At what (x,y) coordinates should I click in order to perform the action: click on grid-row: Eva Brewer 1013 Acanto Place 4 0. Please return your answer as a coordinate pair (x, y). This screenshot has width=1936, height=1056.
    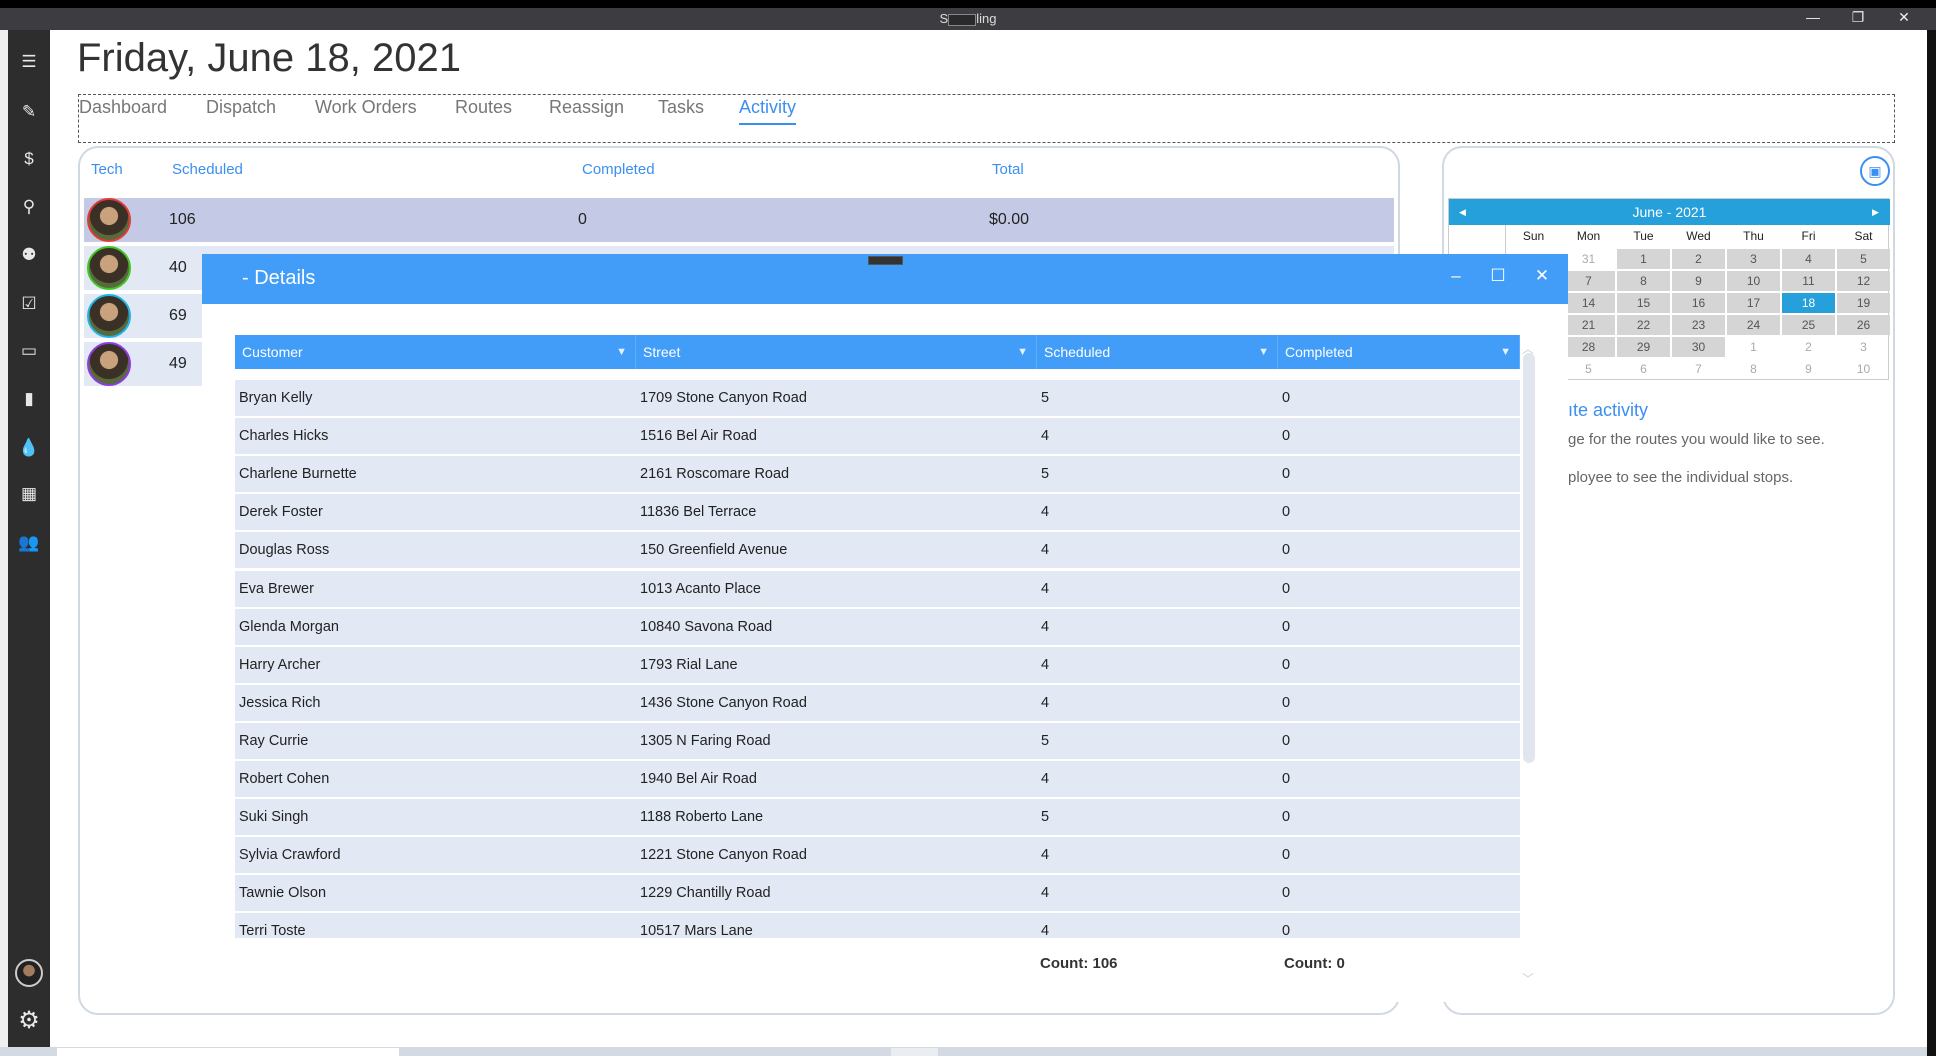
    Looking at the image, I should click on (877, 588).